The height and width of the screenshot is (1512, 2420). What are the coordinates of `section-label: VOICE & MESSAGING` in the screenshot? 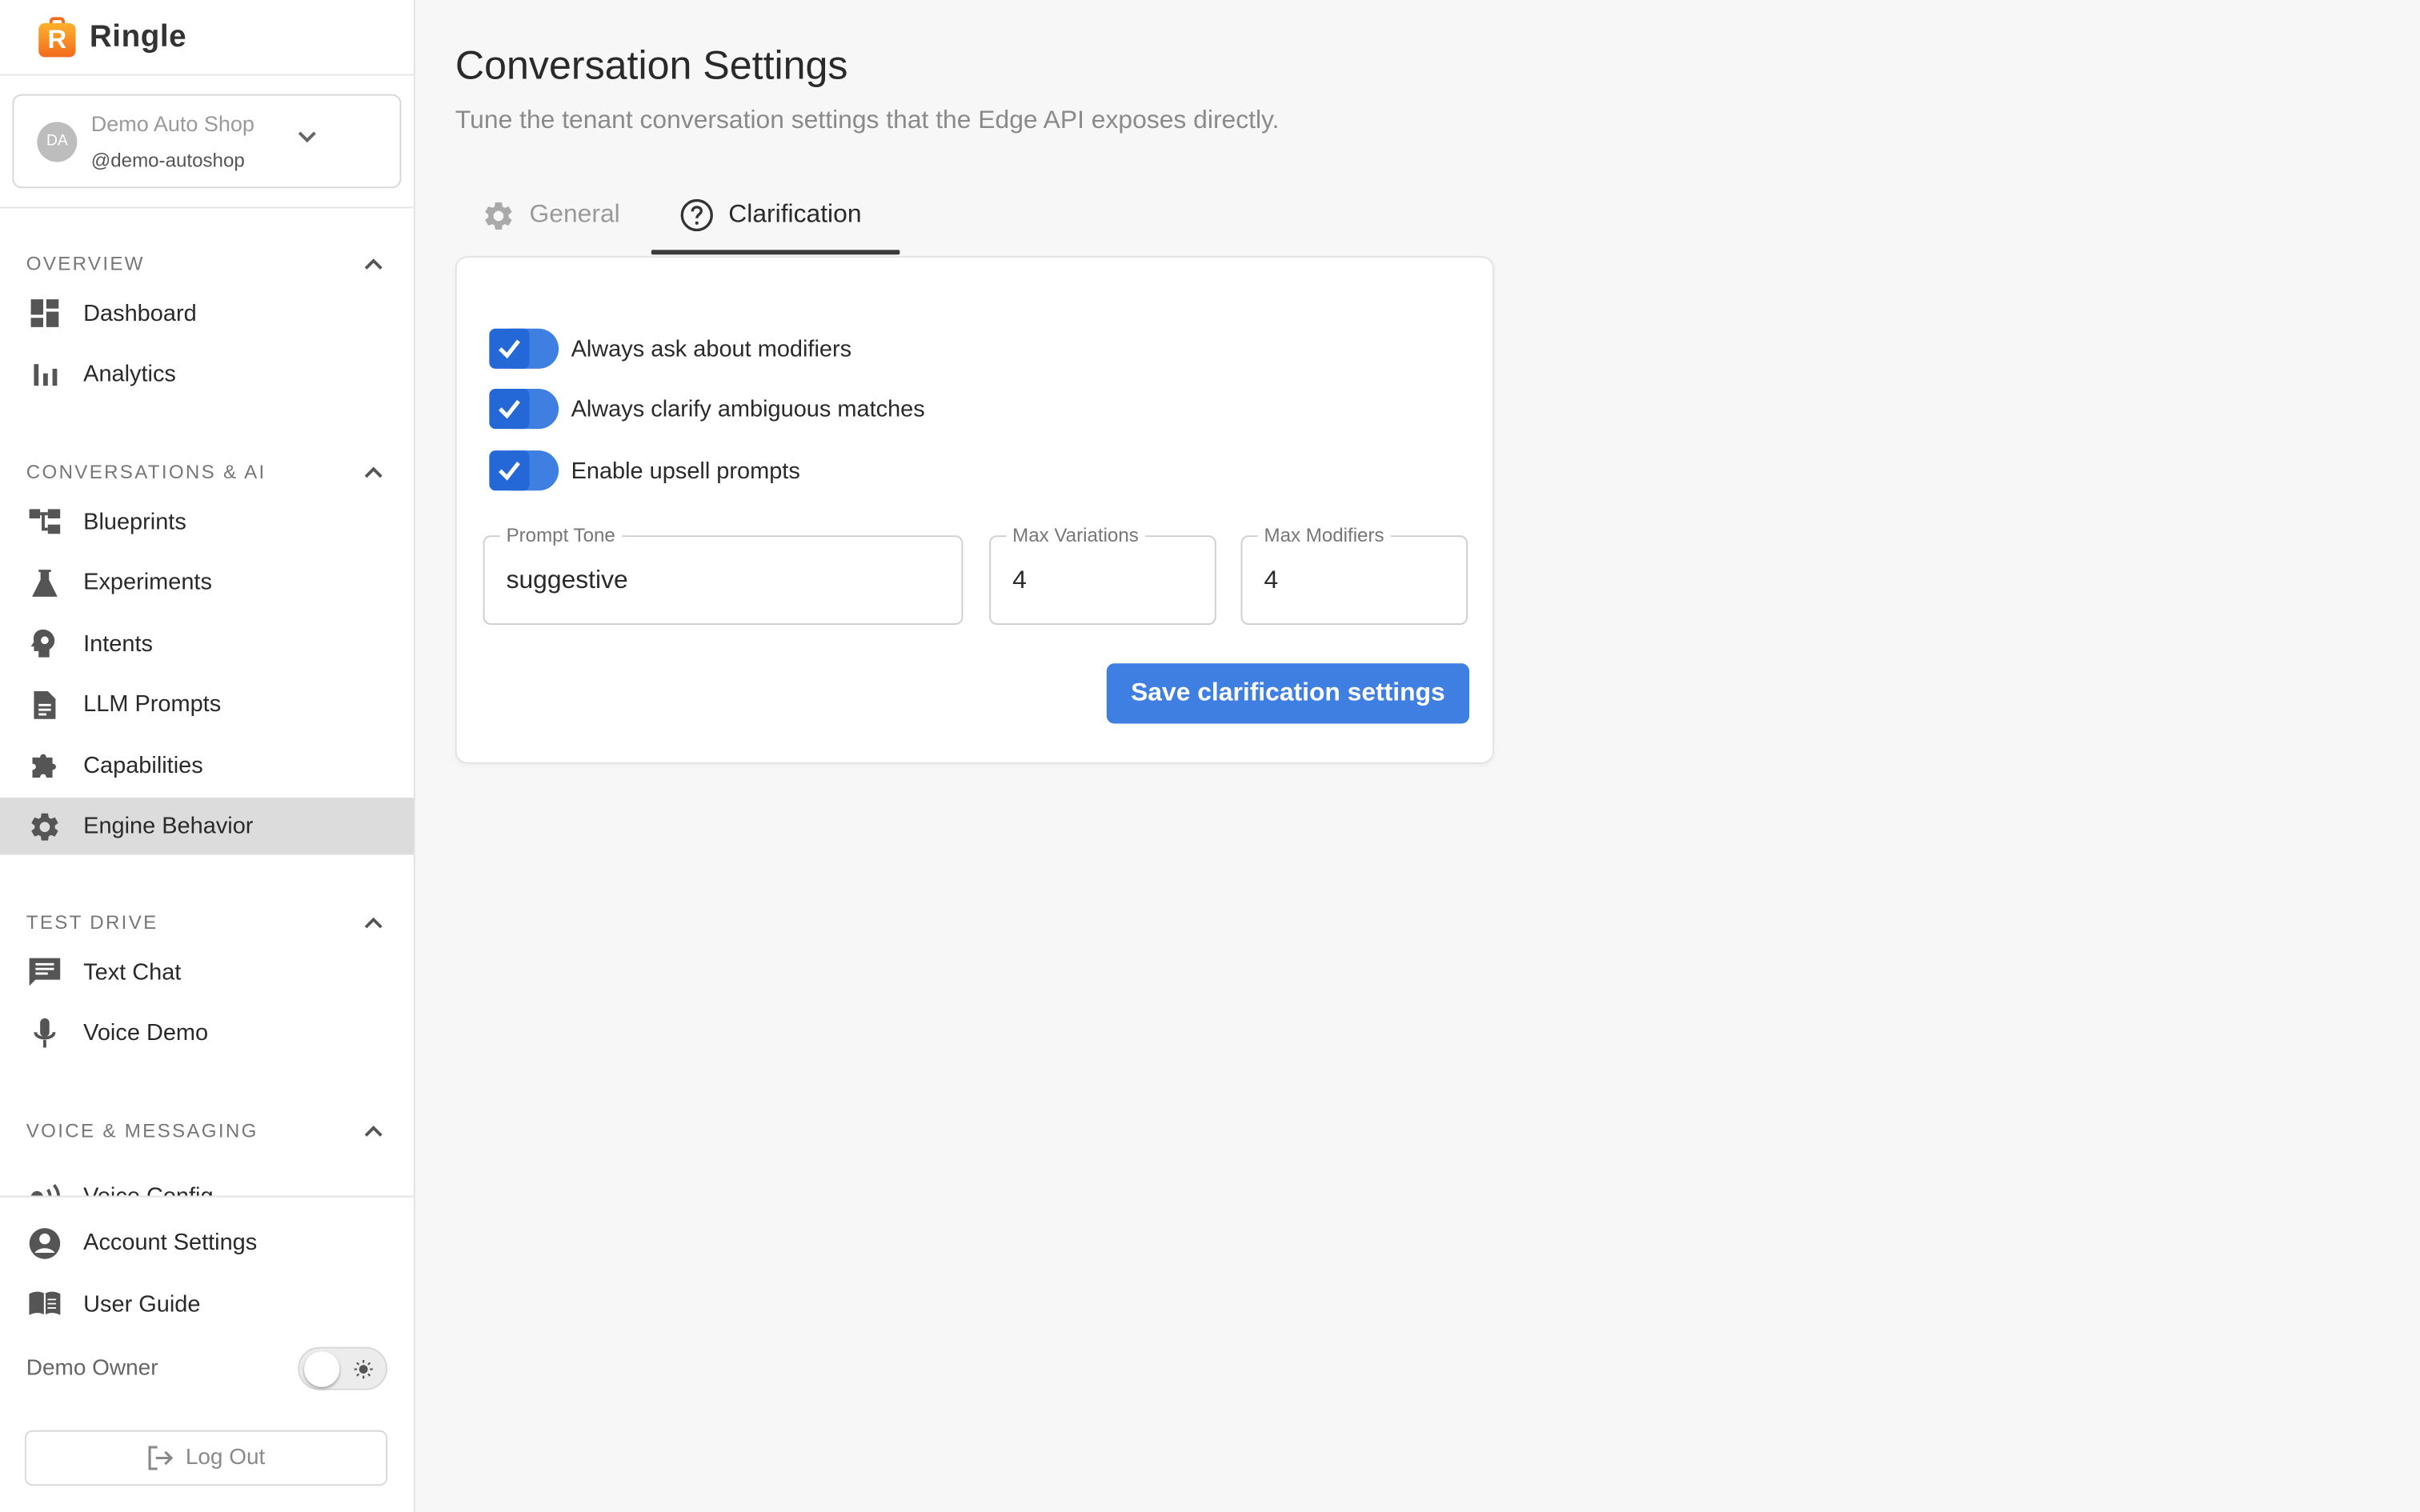 It's located at (142, 1131).